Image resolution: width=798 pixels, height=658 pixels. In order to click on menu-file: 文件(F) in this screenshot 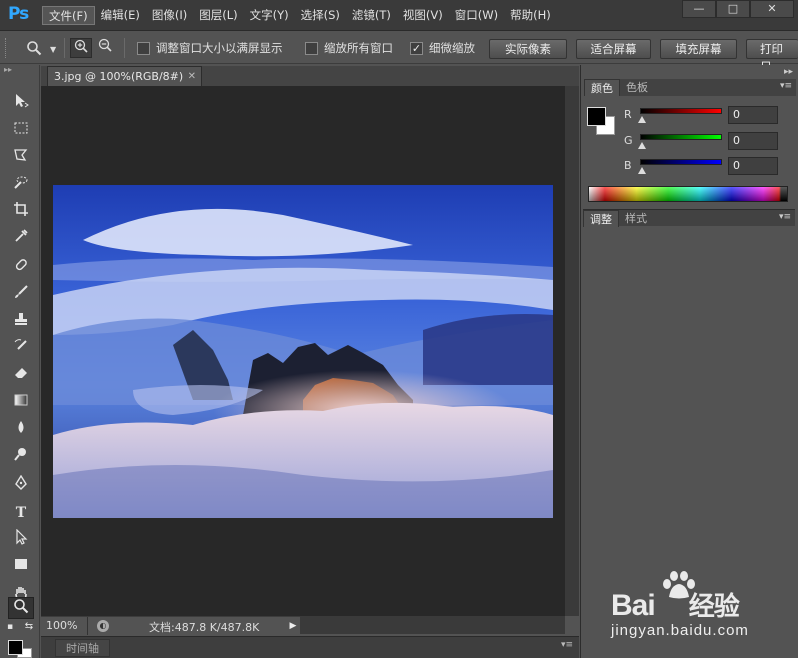, I will do `click(68, 15)`.